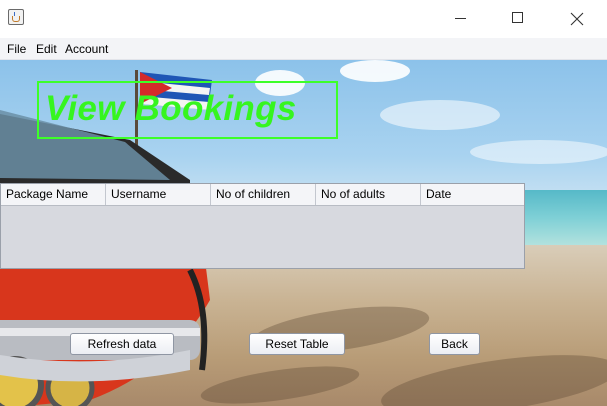 The image size is (607, 406). I want to click on column-header-package-name: Package Name, so click(53, 194).